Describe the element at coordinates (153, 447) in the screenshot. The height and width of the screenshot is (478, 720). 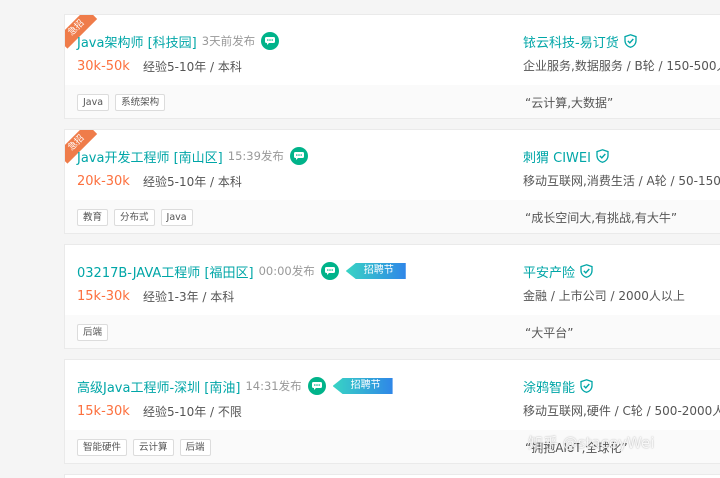
I see `skill-tag: 云计算` at that location.